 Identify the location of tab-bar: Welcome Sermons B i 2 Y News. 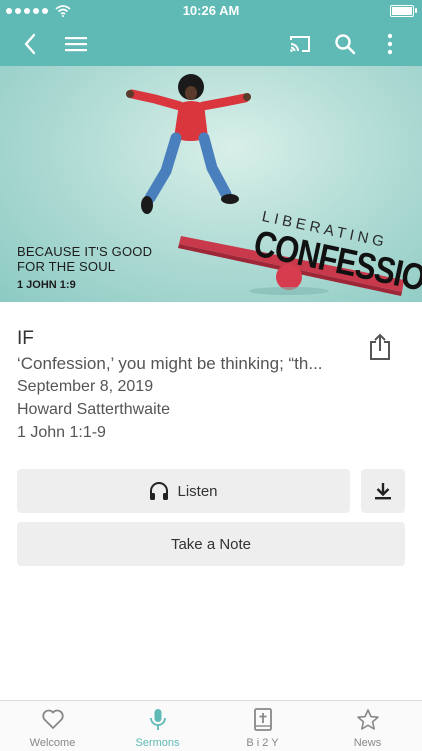
(211, 725).